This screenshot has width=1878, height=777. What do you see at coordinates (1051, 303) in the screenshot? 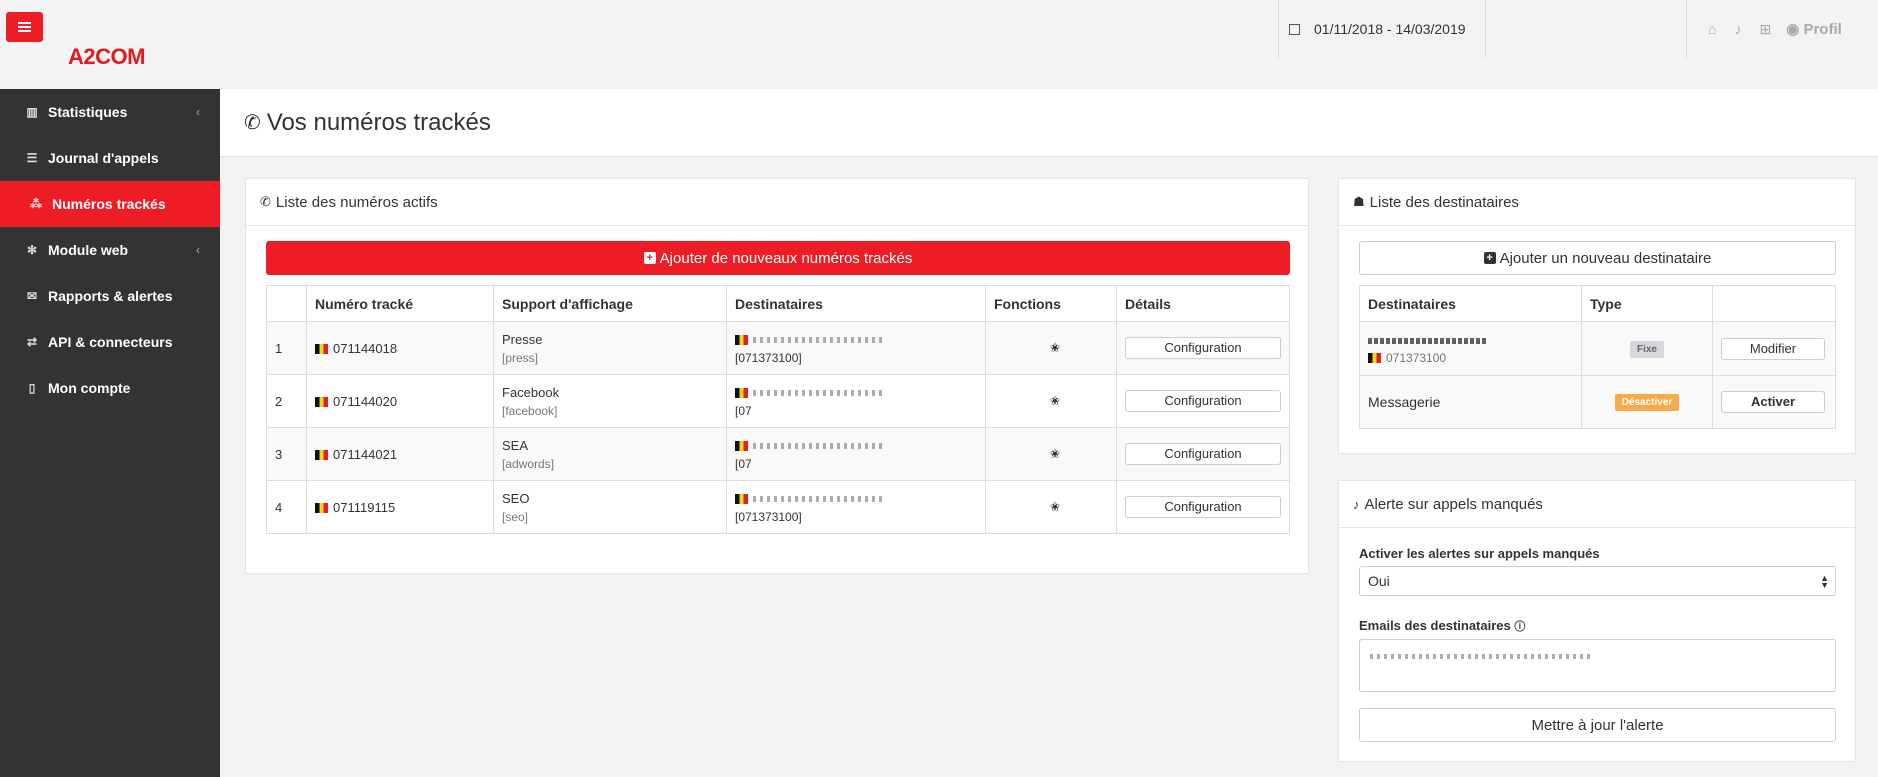
I see `column-header: Fonctions` at bounding box center [1051, 303].